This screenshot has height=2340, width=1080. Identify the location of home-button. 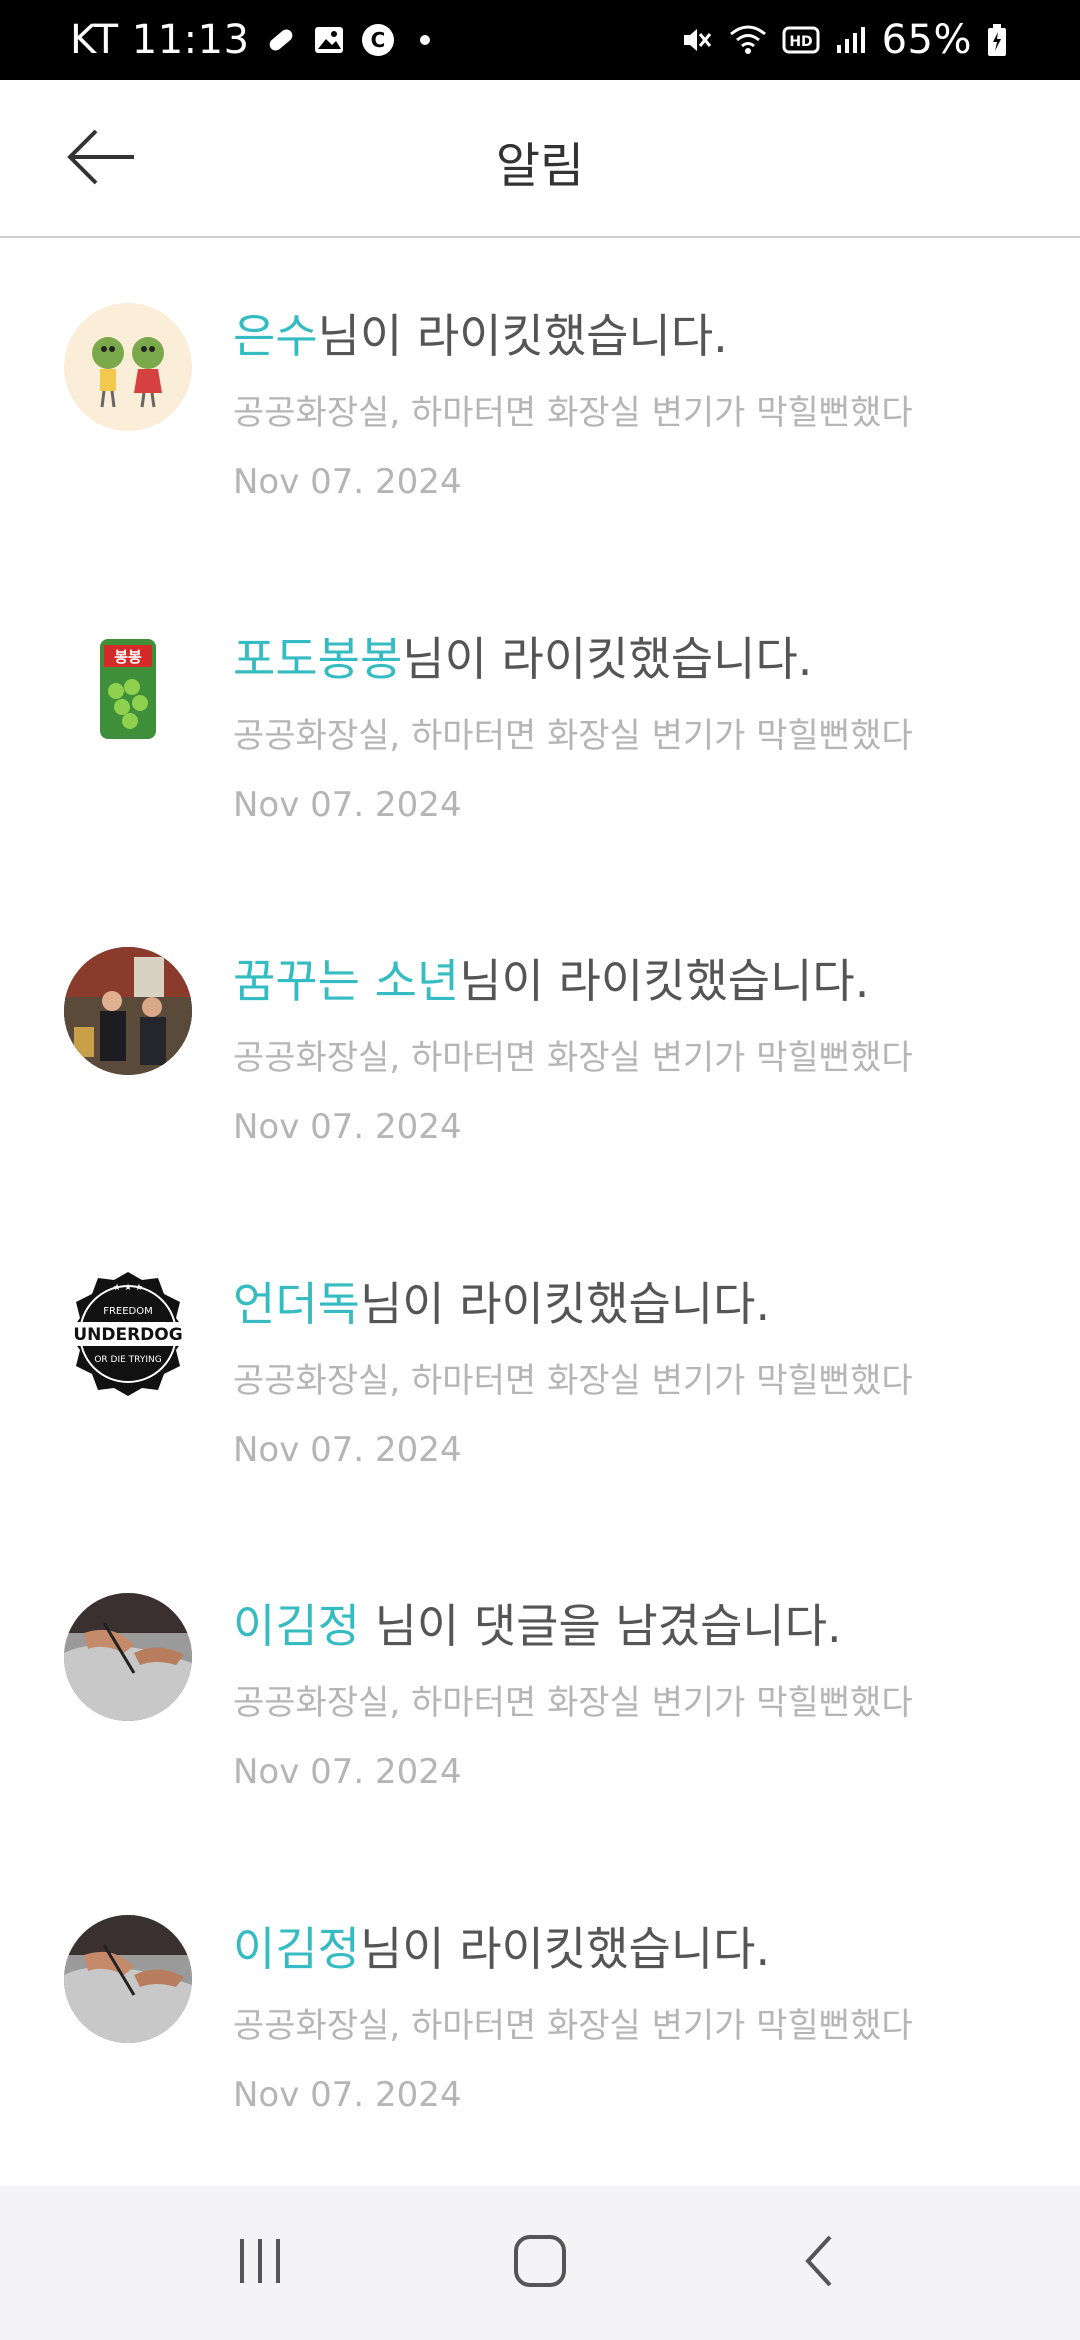
(540, 2263).